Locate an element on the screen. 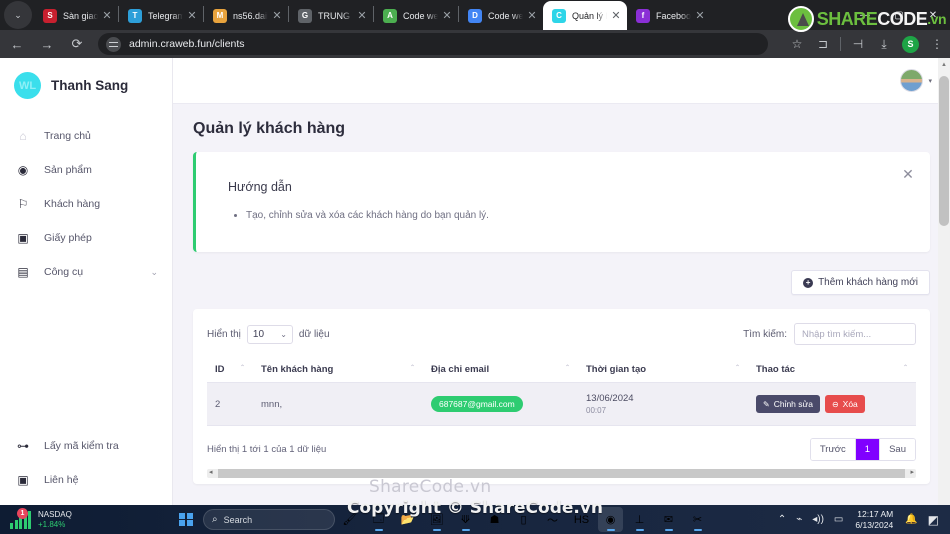 This screenshot has width=950, height=534. search-input is located at coordinates (855, 334).